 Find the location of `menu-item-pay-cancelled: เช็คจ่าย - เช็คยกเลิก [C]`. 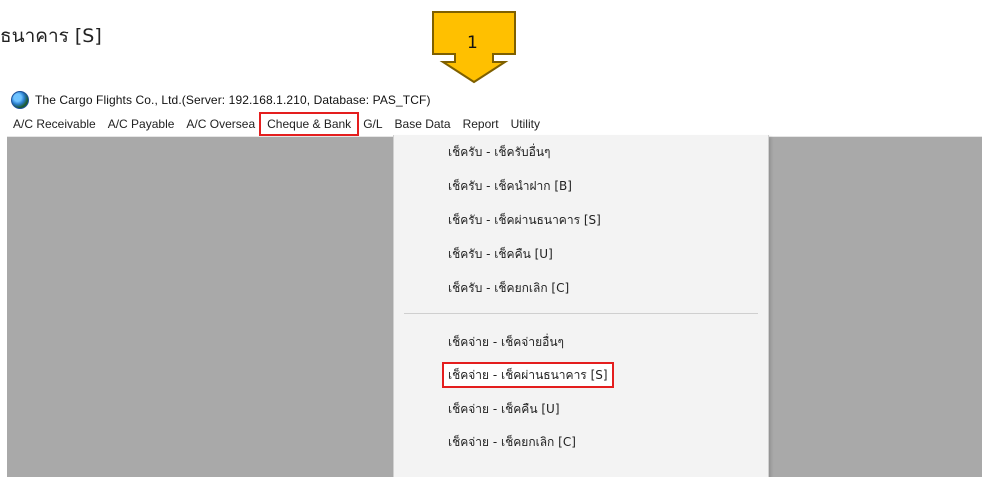

menu-item-pay-cancelled: เช็คจ่าย - เช็คยกเลิก [C] is located at coordinates (512, 442).